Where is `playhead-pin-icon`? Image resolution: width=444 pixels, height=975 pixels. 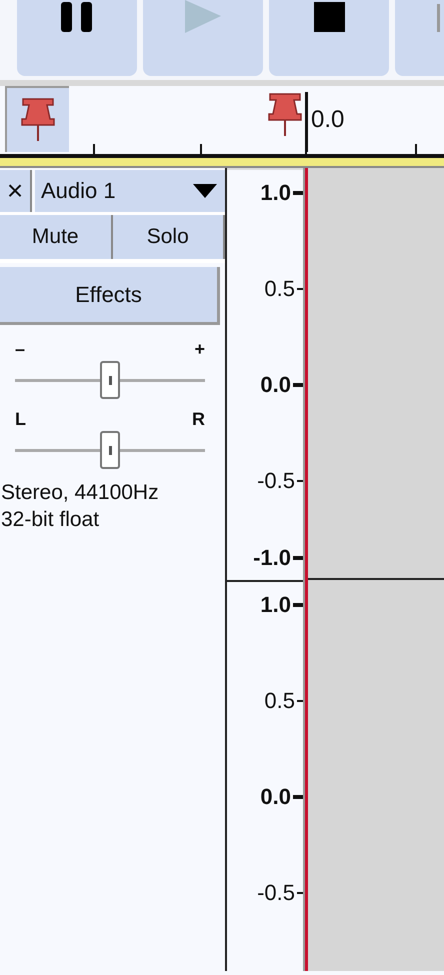 playhead-pin-icon is located at coordinates (285, 115).